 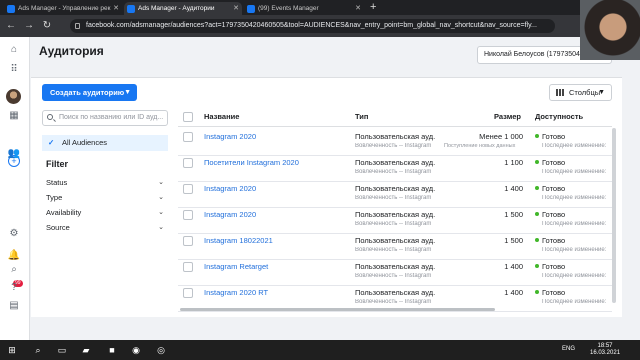 I want to click on chrome-icon: ◉, so click(x=136, y=350).